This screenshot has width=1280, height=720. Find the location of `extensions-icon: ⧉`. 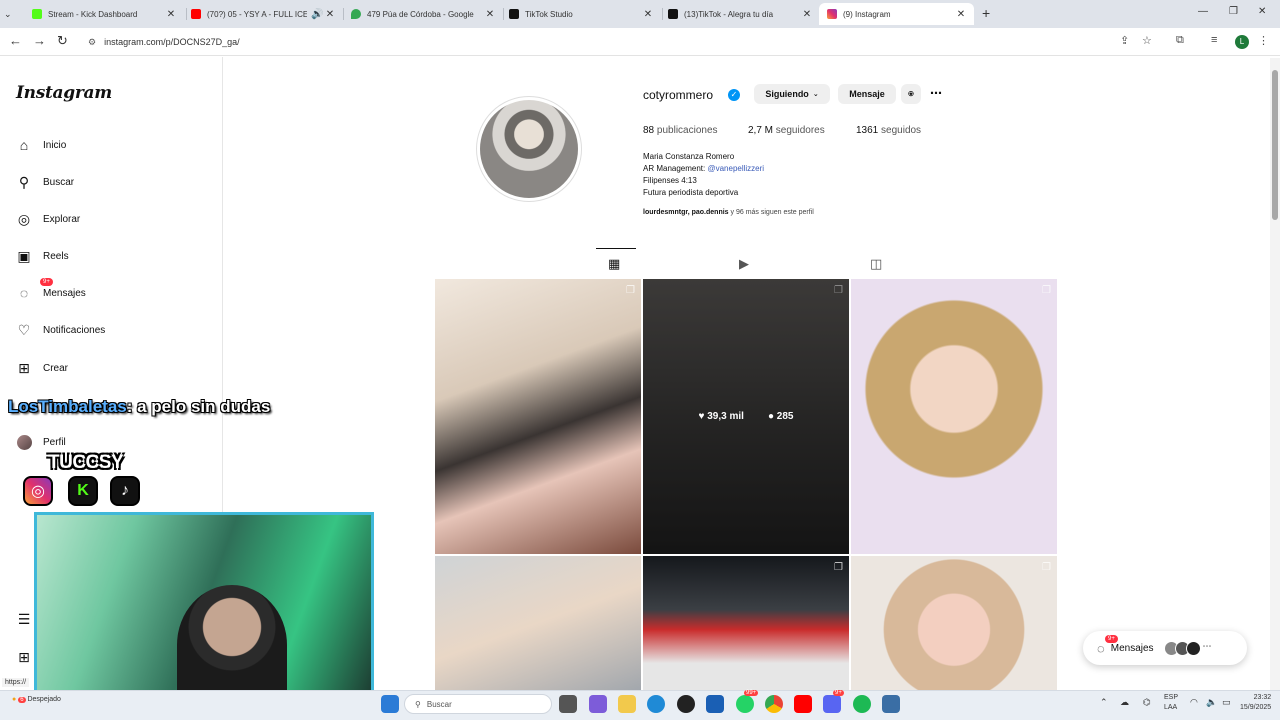

extensions-icon: ⧉ is located at coordinates (1180, 40).